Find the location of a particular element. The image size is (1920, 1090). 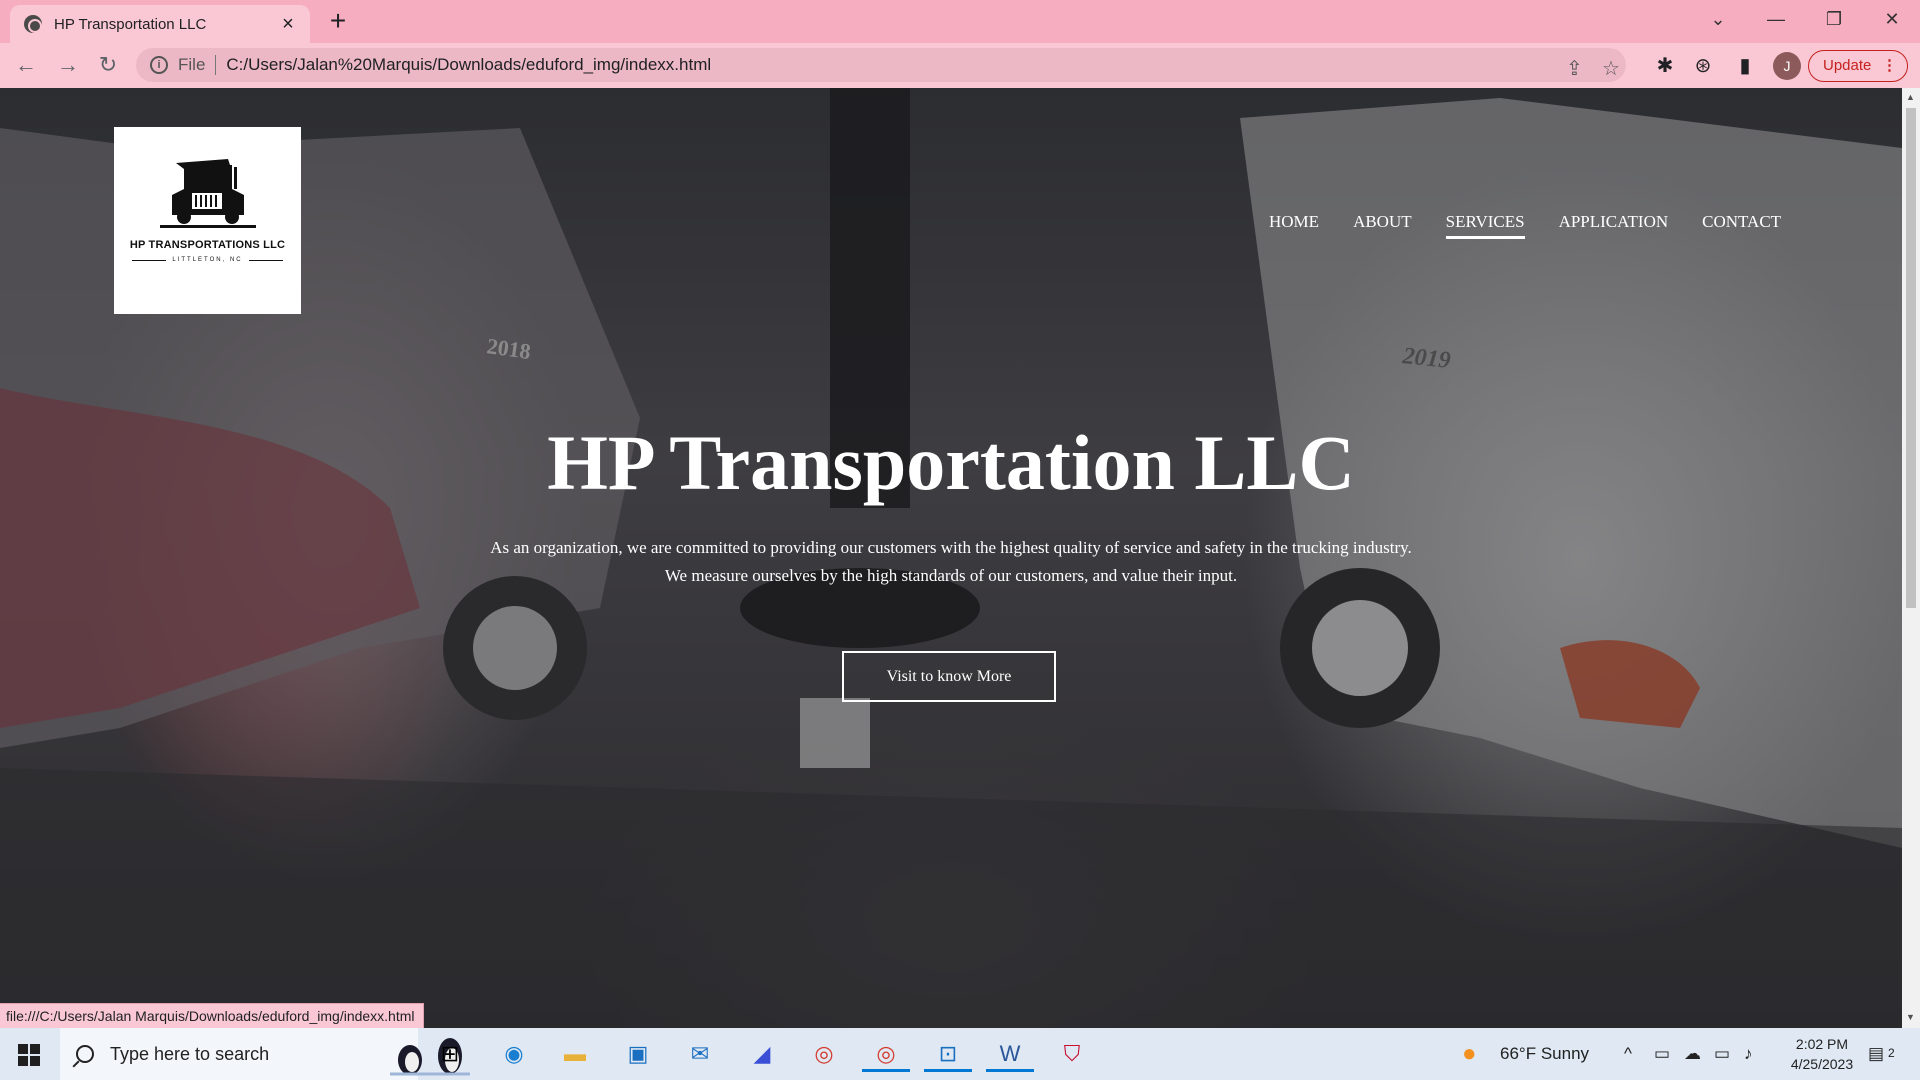

search-icon is located at coordinates (85, 1054).